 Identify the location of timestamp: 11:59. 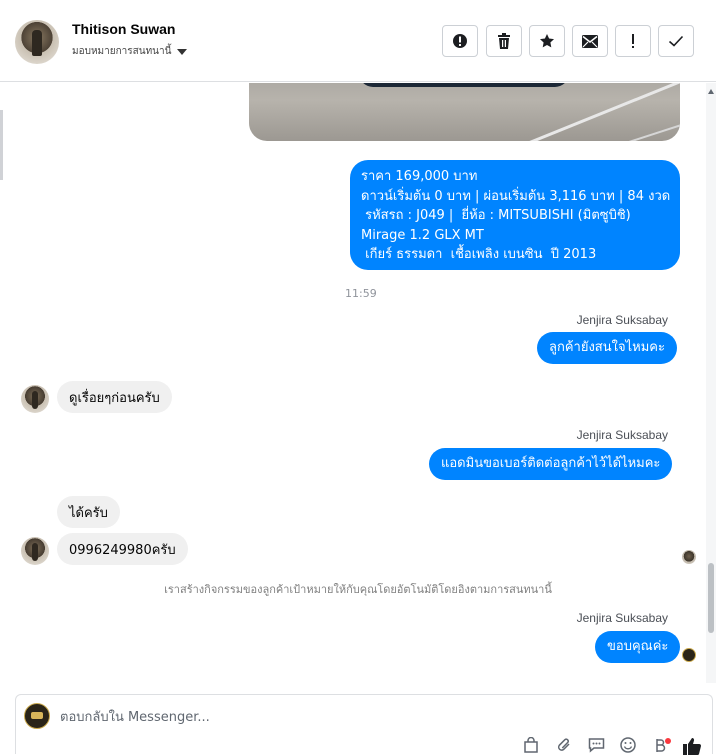
(361, 293).